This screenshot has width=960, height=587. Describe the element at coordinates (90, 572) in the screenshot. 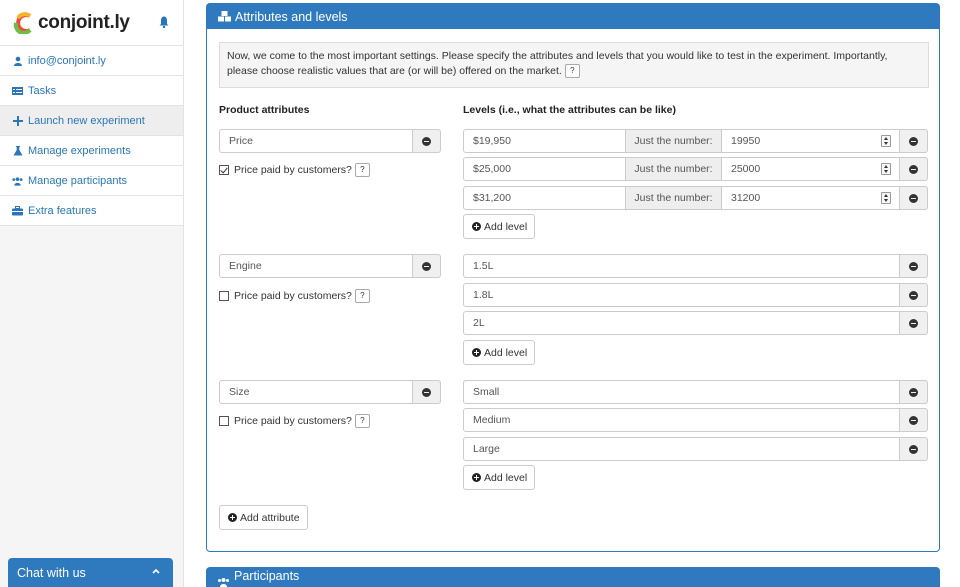

I see `chat-widget-button: Chat with us` at that location.